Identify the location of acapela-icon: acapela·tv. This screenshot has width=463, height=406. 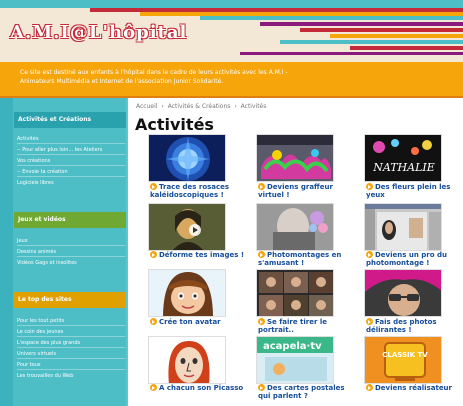
(295, 360).